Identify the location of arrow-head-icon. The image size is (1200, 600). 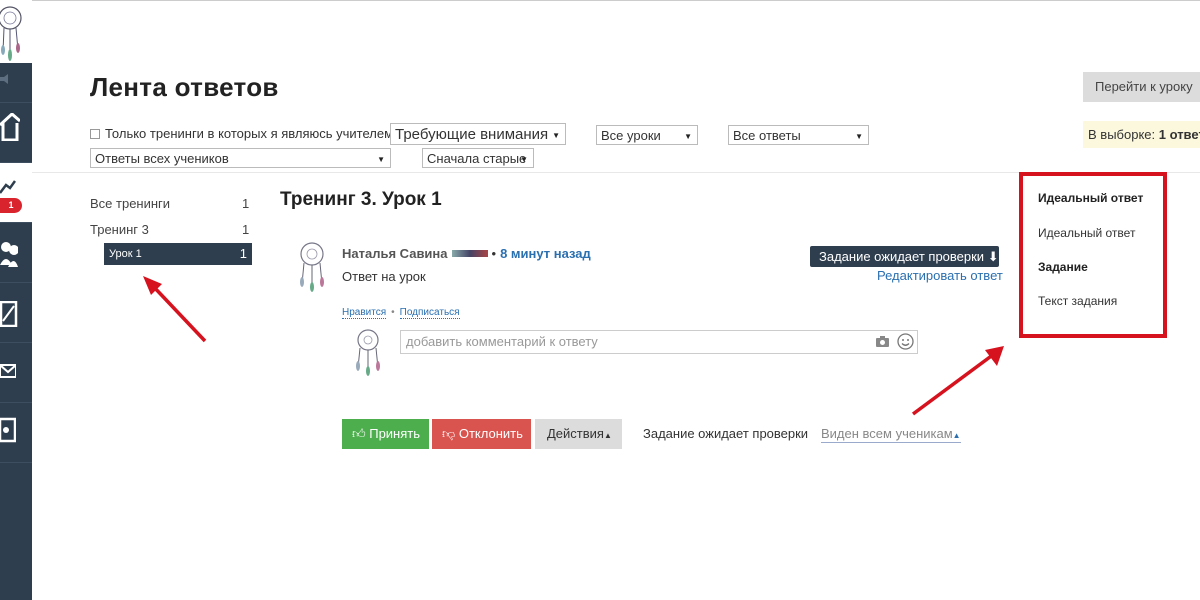
(994, 356).